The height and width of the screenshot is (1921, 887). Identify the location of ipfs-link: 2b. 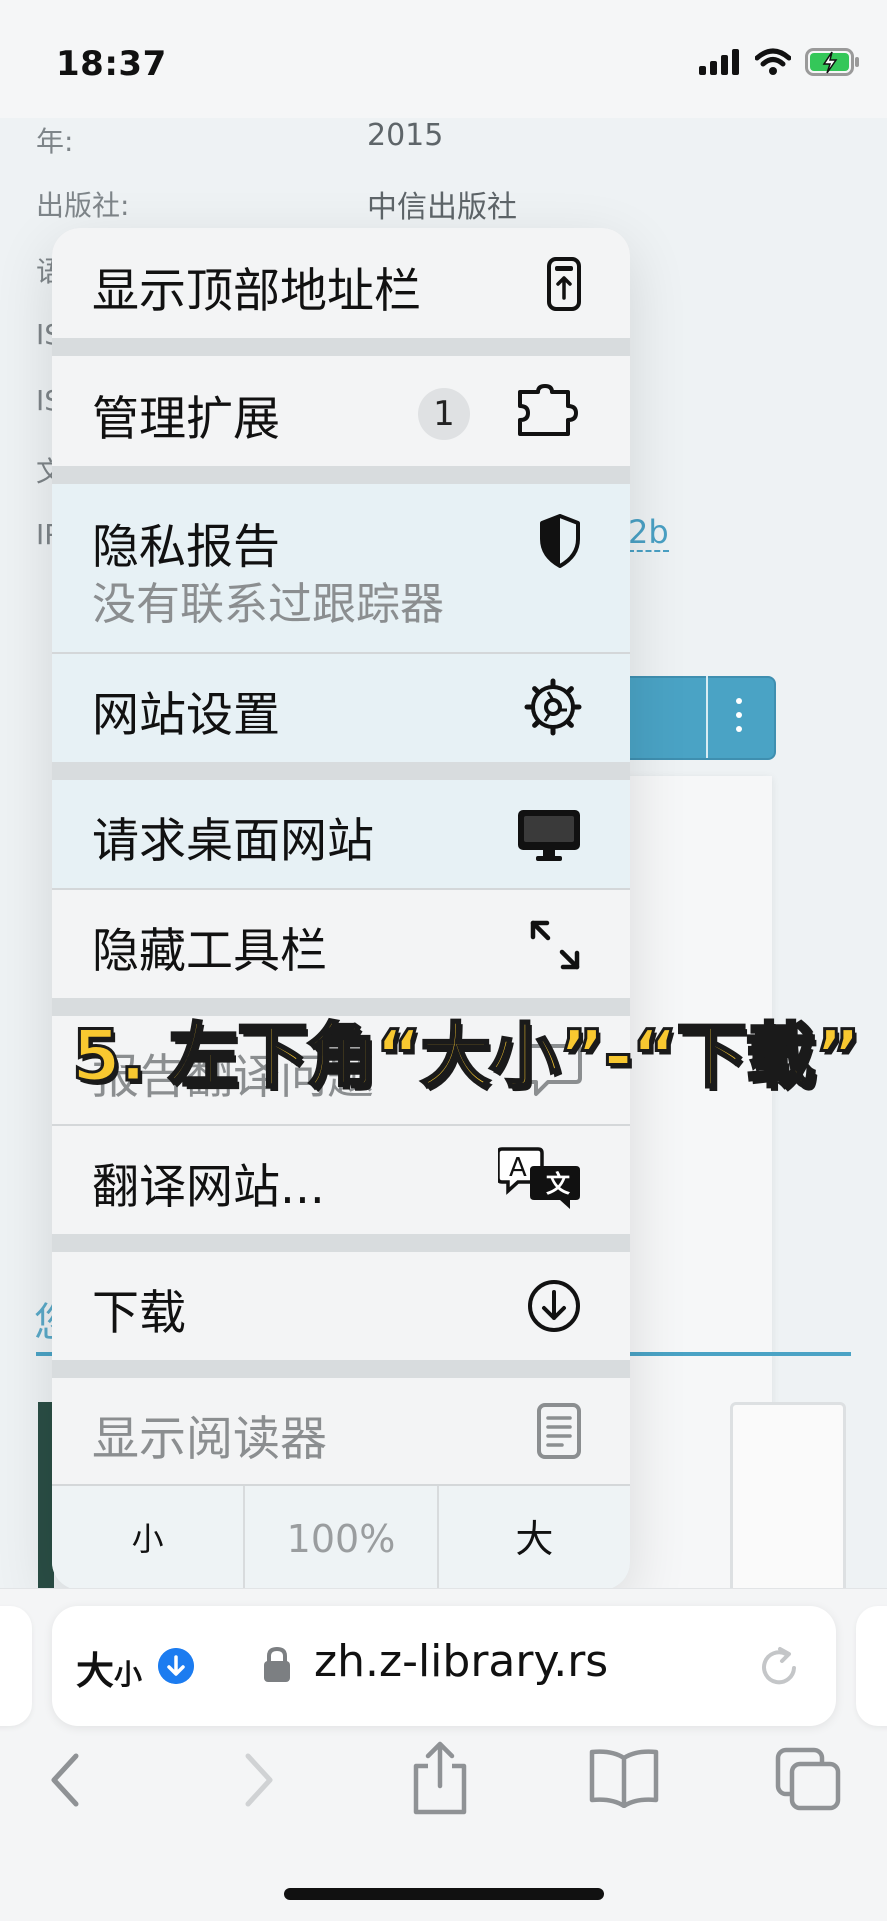
(648, 533).